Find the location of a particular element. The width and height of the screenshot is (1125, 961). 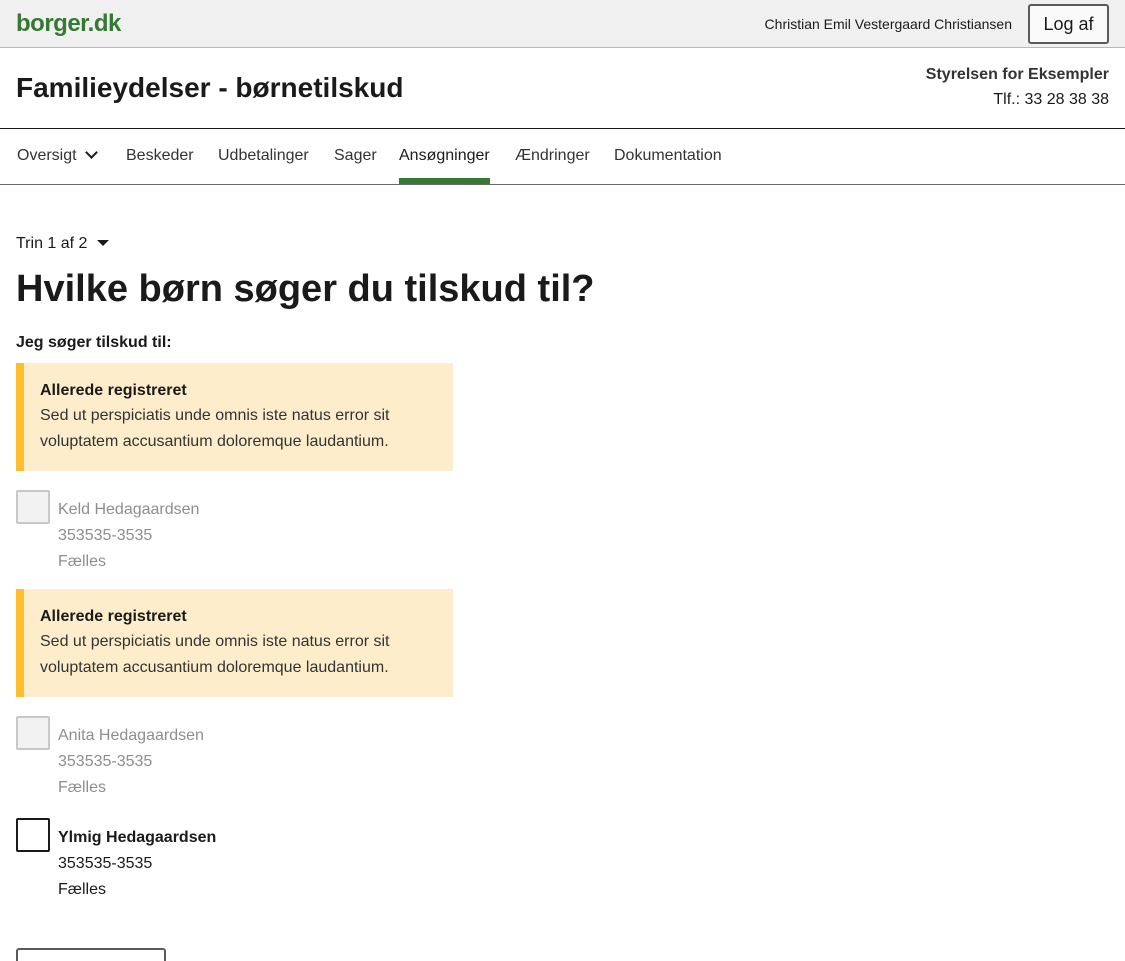

agency-phone: Tlf.: 33 28 38 38 is located at coordinates (1051, 99).